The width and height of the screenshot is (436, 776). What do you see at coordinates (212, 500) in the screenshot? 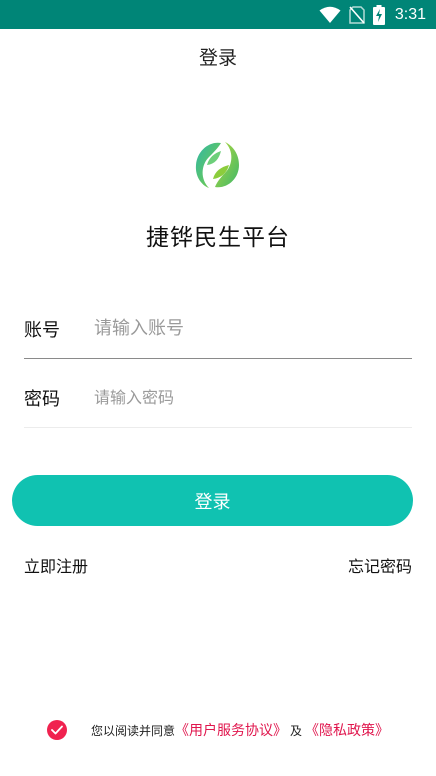
I see `login-button: 登录` at bounding box center [212, 500].